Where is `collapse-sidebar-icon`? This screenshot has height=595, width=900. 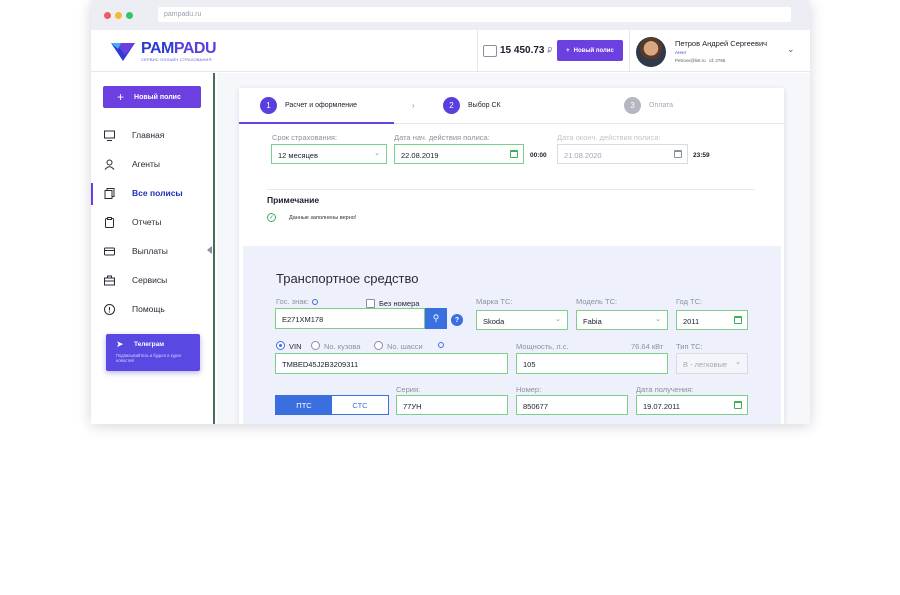 collapse-sidebar-icon is located at coordinates (209, 250).